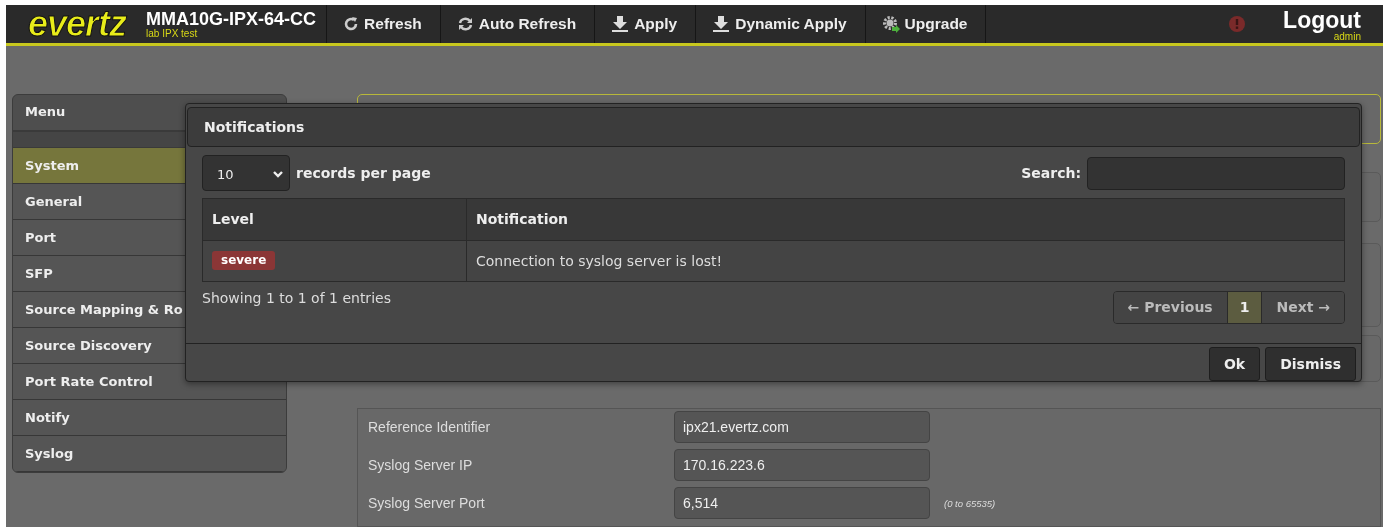 Image resolution: width=1388 pixels, height=529 pixels. What do you see at coordinates (925, 24) in the screenshot?
I see `toolbar-button: Upgrade` at bounding box center [925, 24].